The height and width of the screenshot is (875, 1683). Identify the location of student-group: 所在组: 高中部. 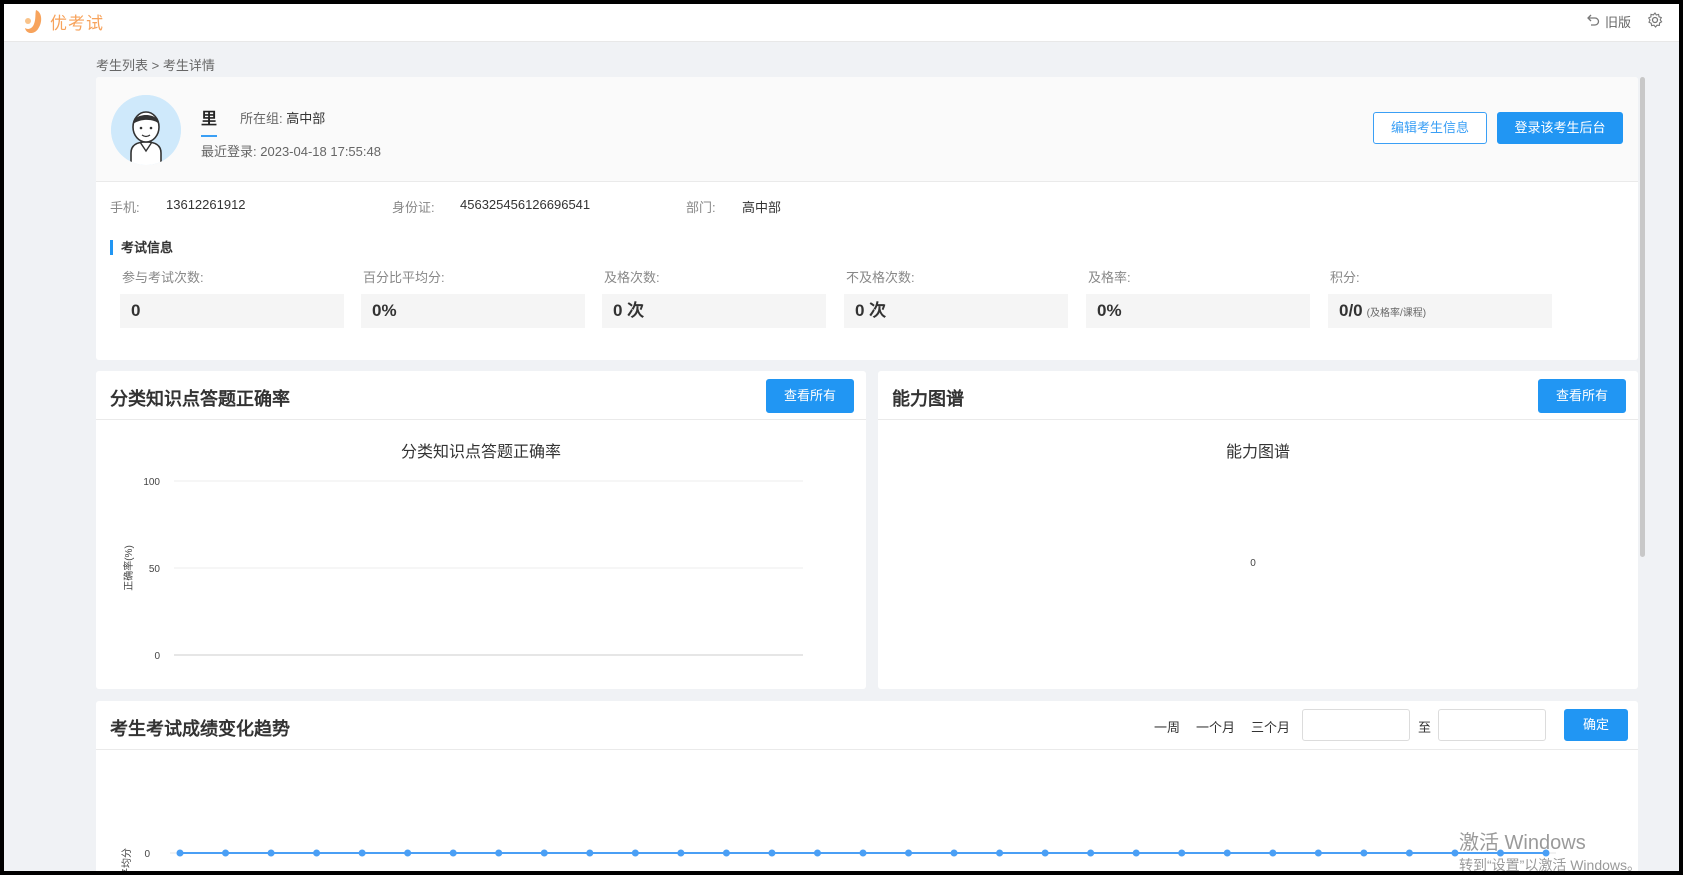
(282, 117).